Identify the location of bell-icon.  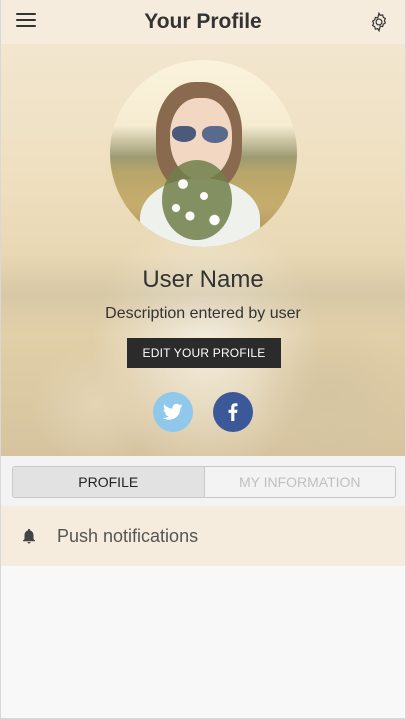
(29, 536).